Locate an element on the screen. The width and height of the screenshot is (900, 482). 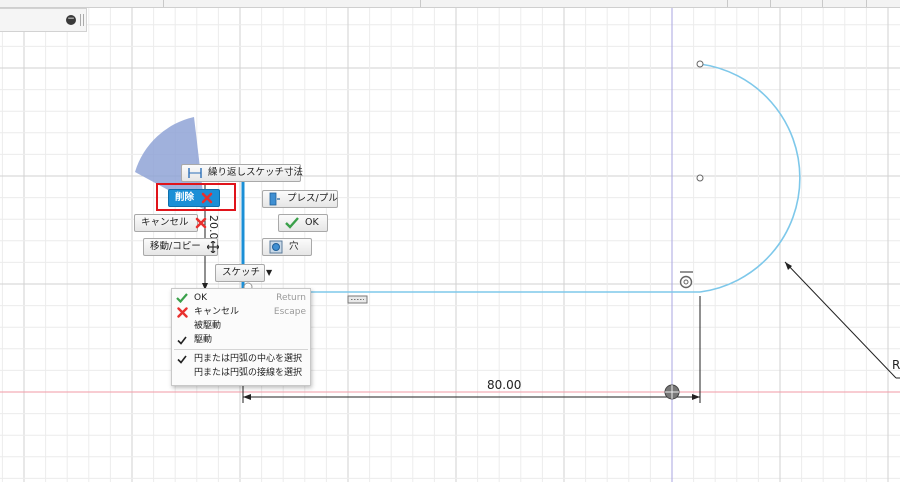
delete-label: 削除 is located at coordinates (185, 197).